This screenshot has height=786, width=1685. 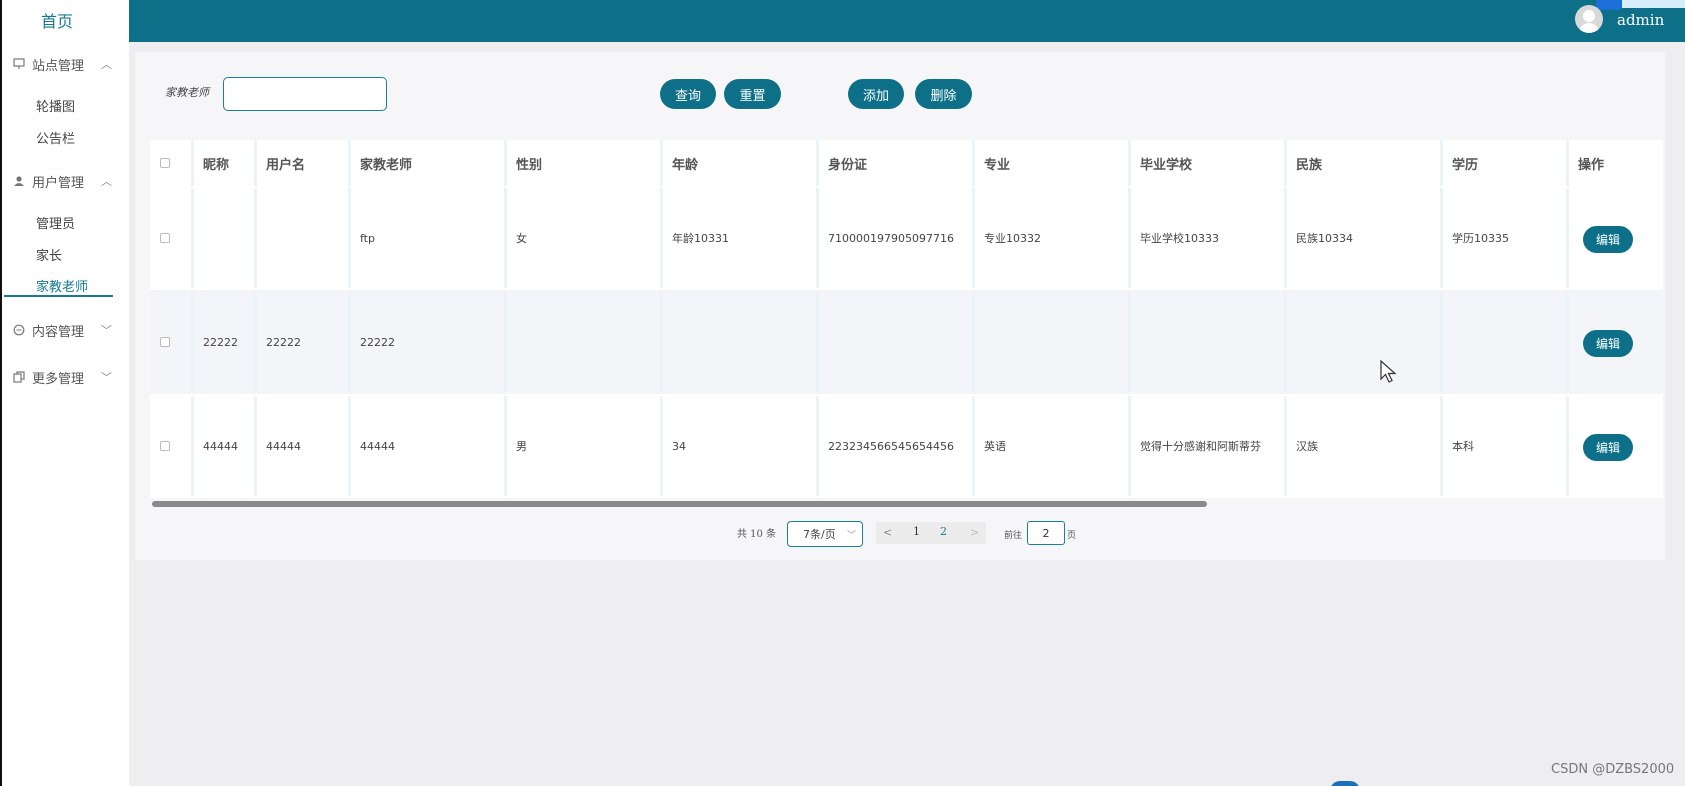 I want to click on col-header: 昵称, so click(x=225, y=163).